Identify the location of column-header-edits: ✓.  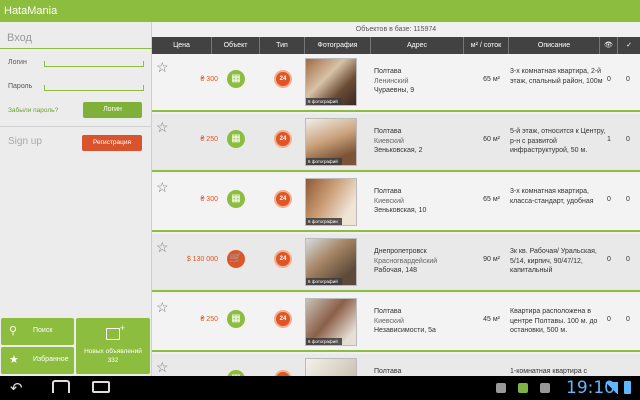
(629, 45).